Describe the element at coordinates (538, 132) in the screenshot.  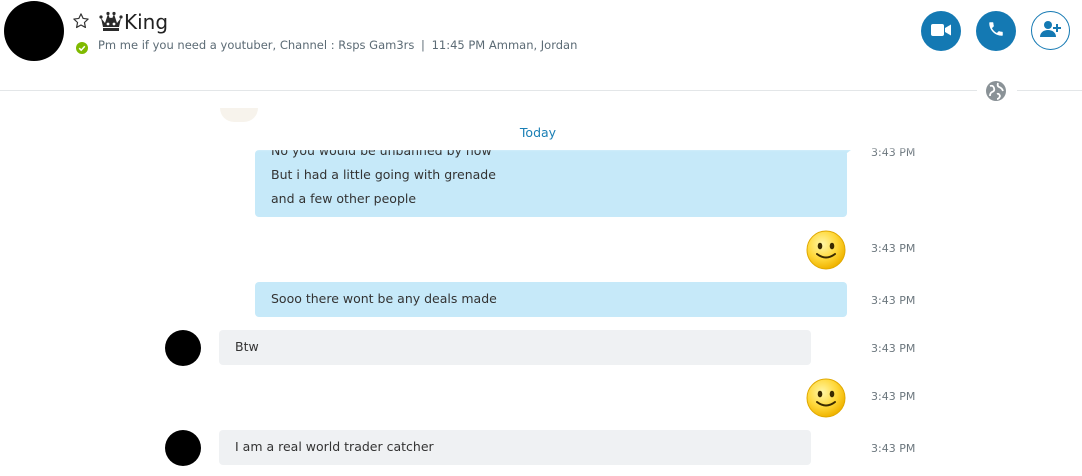
I see `date-divider-label: Today` at that location.